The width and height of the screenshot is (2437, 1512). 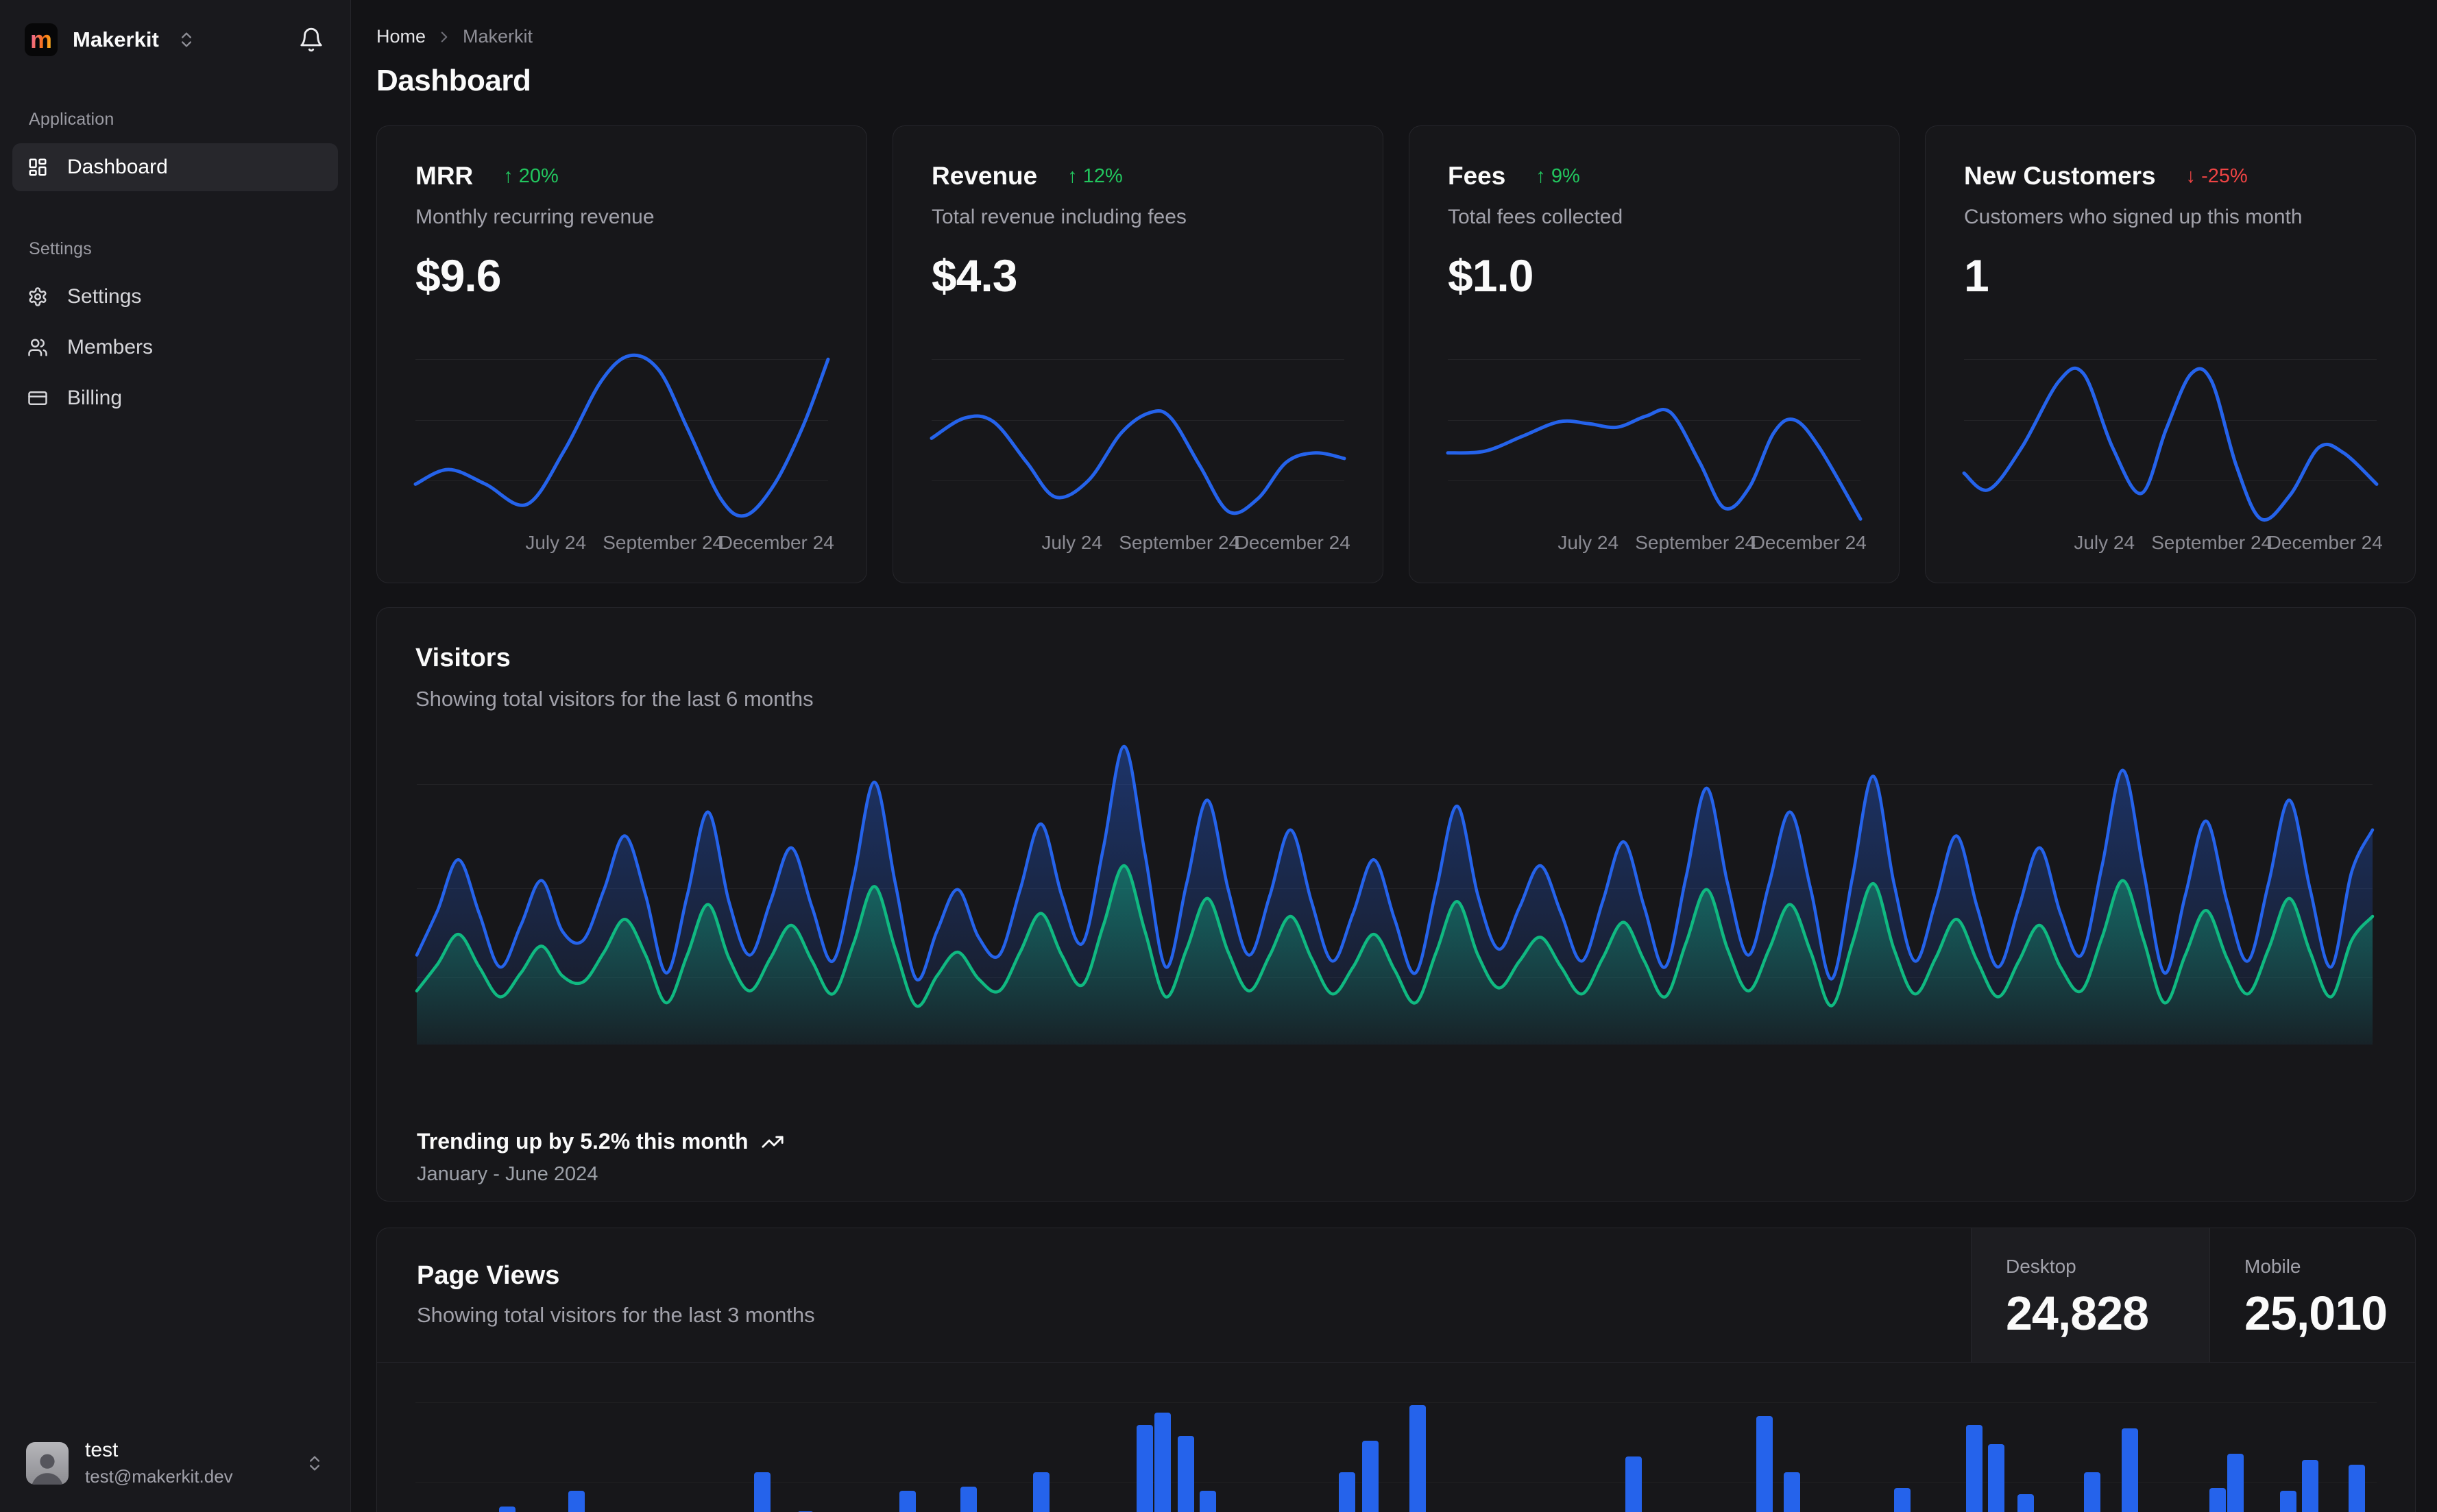 I want to click on visitors-period: January - June 2024, so click(x=508, y=1174).